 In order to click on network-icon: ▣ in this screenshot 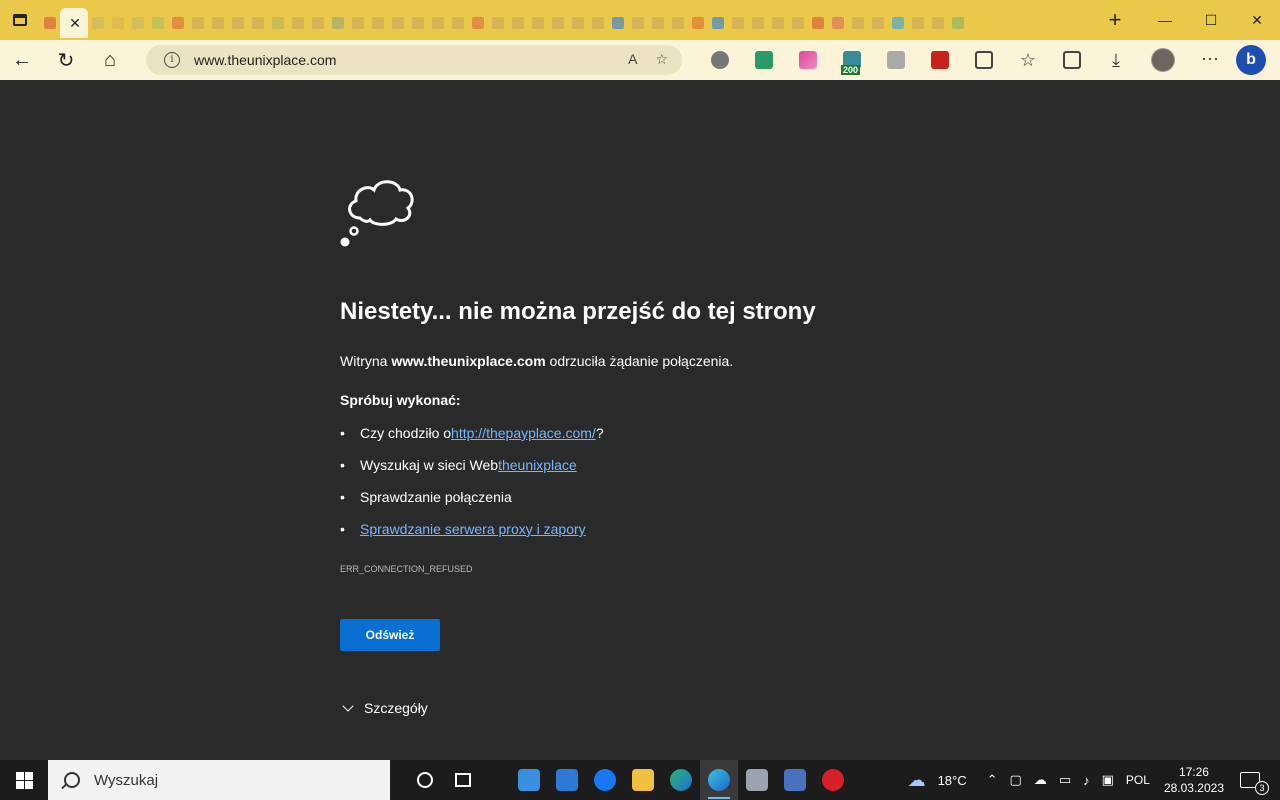, I will do `click(1108, 780)`.